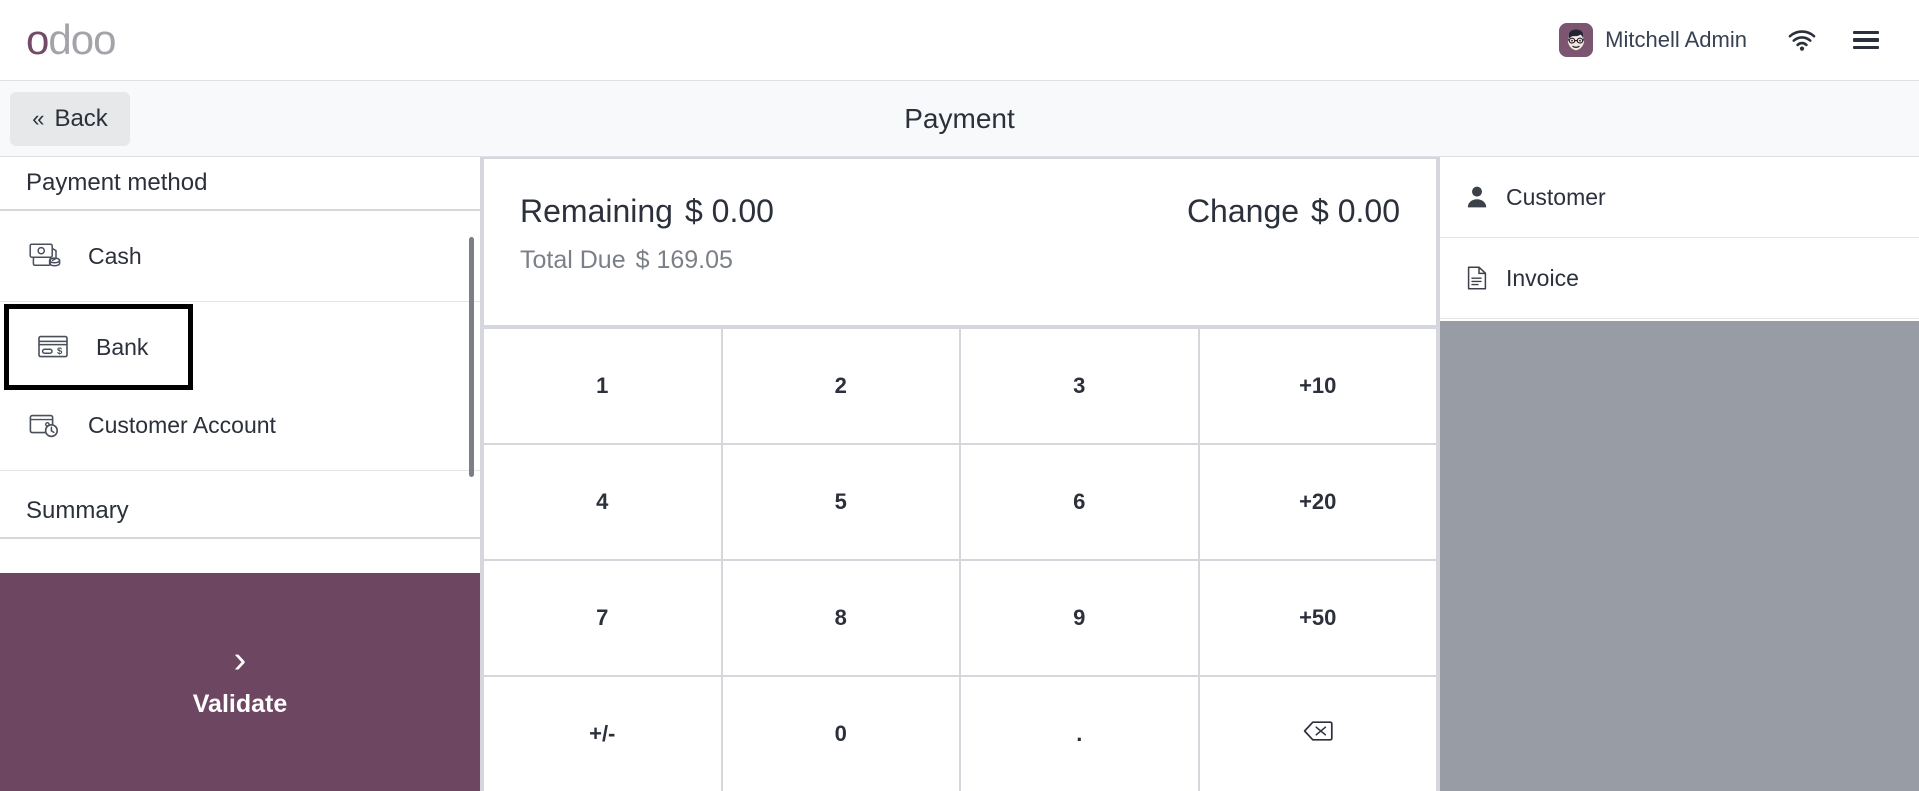 The width and height of the screenshot is (1919, 791). I want to click on key-8: 8, so click(840, 618).